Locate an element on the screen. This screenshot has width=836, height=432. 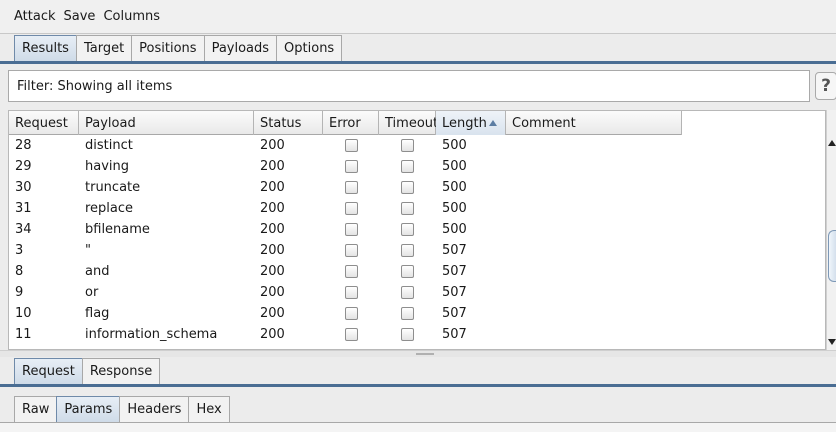
help-button: ? is located at coordinates (825, 86).